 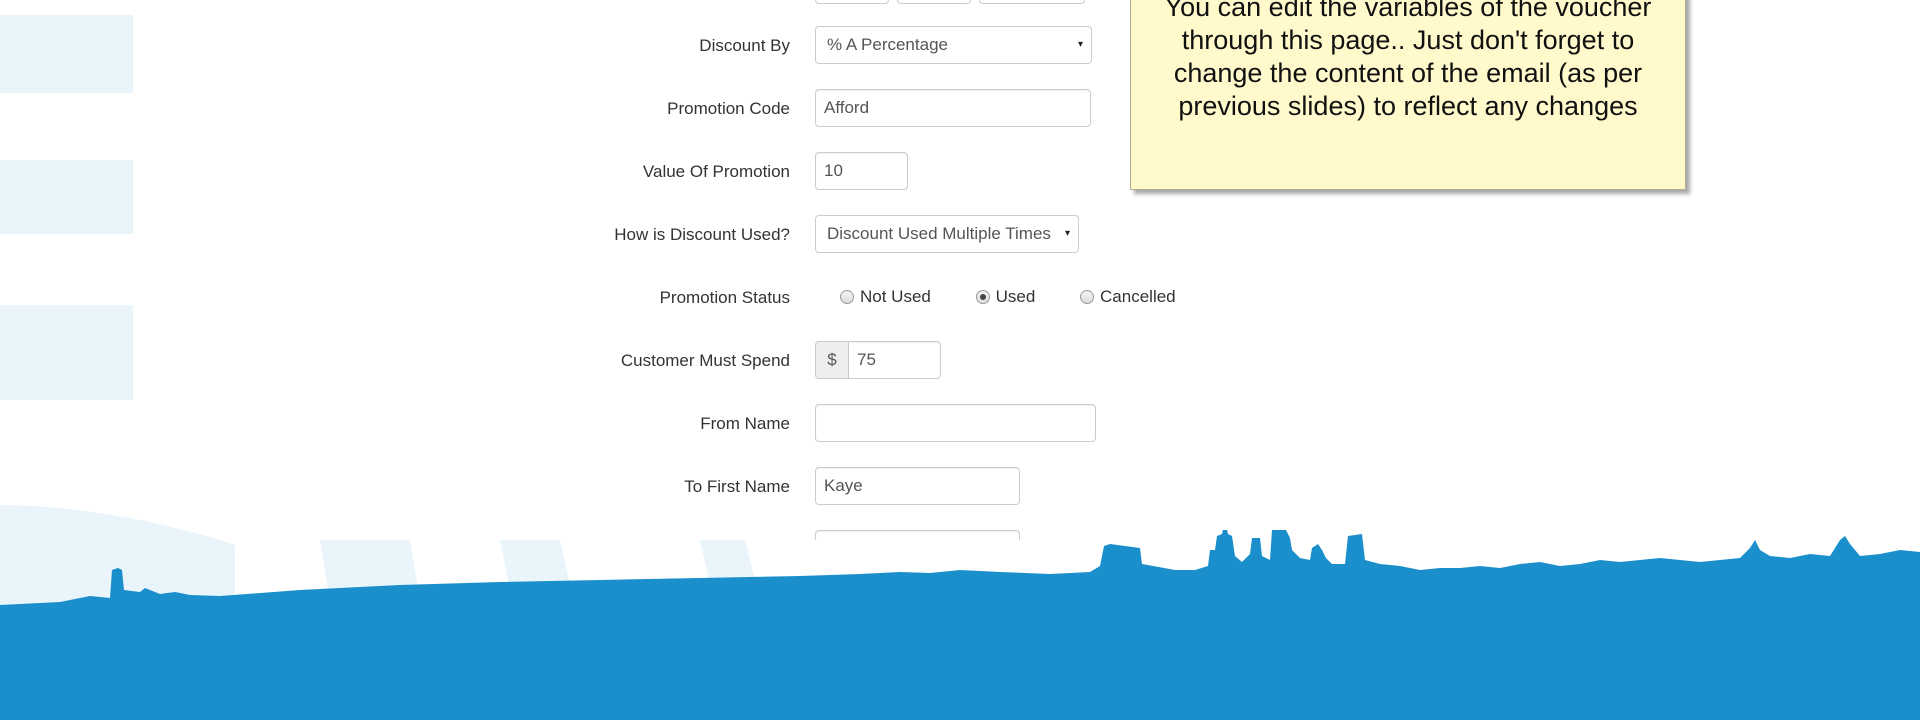 I want to click on how-discount-used-select: Discount Used Multiple Times ▾, so click(x=947, y=234).